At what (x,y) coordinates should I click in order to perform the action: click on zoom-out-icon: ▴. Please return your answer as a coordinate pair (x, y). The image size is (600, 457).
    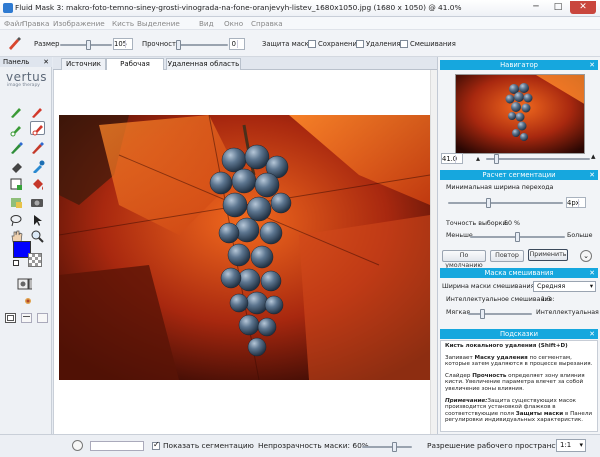
    Looking at the image, I should click on (478, 158).